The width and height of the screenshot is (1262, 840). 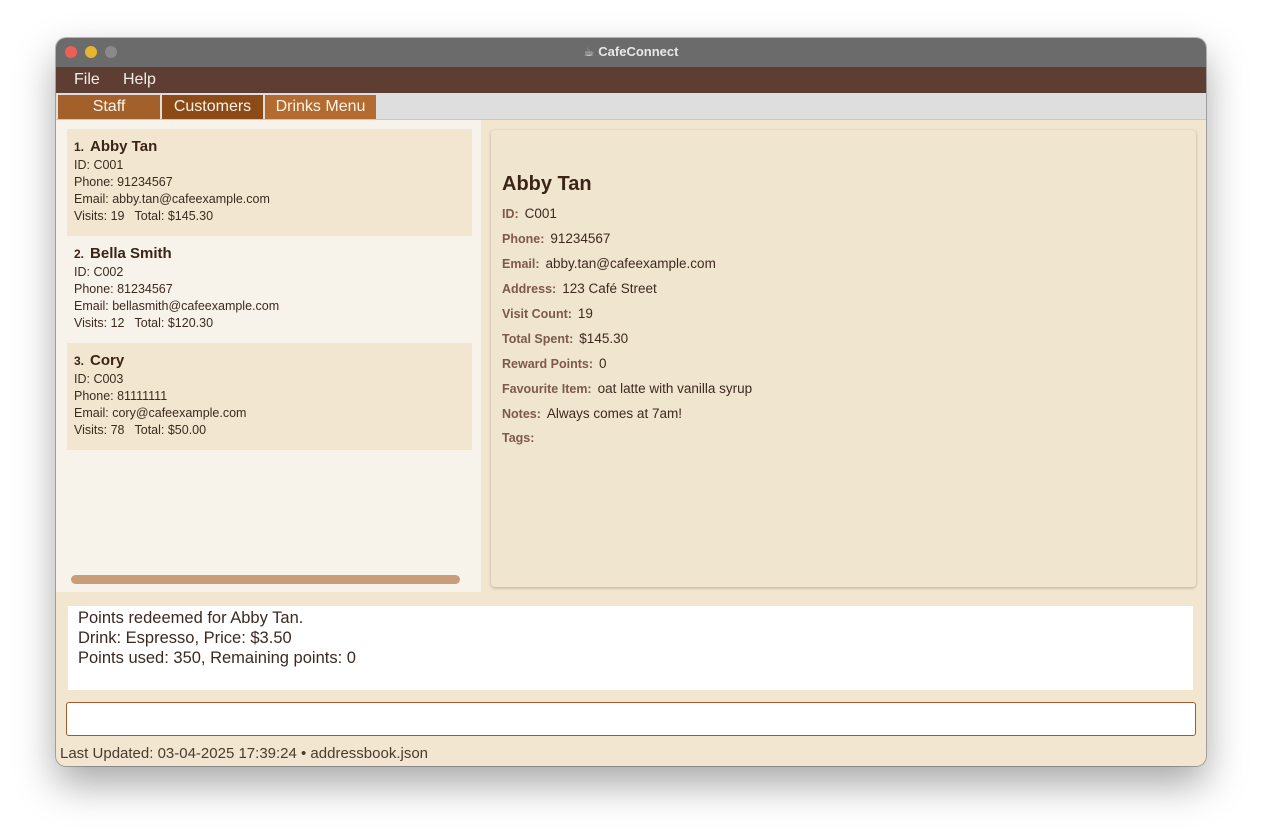 What do you see at coordinates (265, 579) in the screenshot?
I see `horizontal-scrollbar` at bounding box center [265, 579].